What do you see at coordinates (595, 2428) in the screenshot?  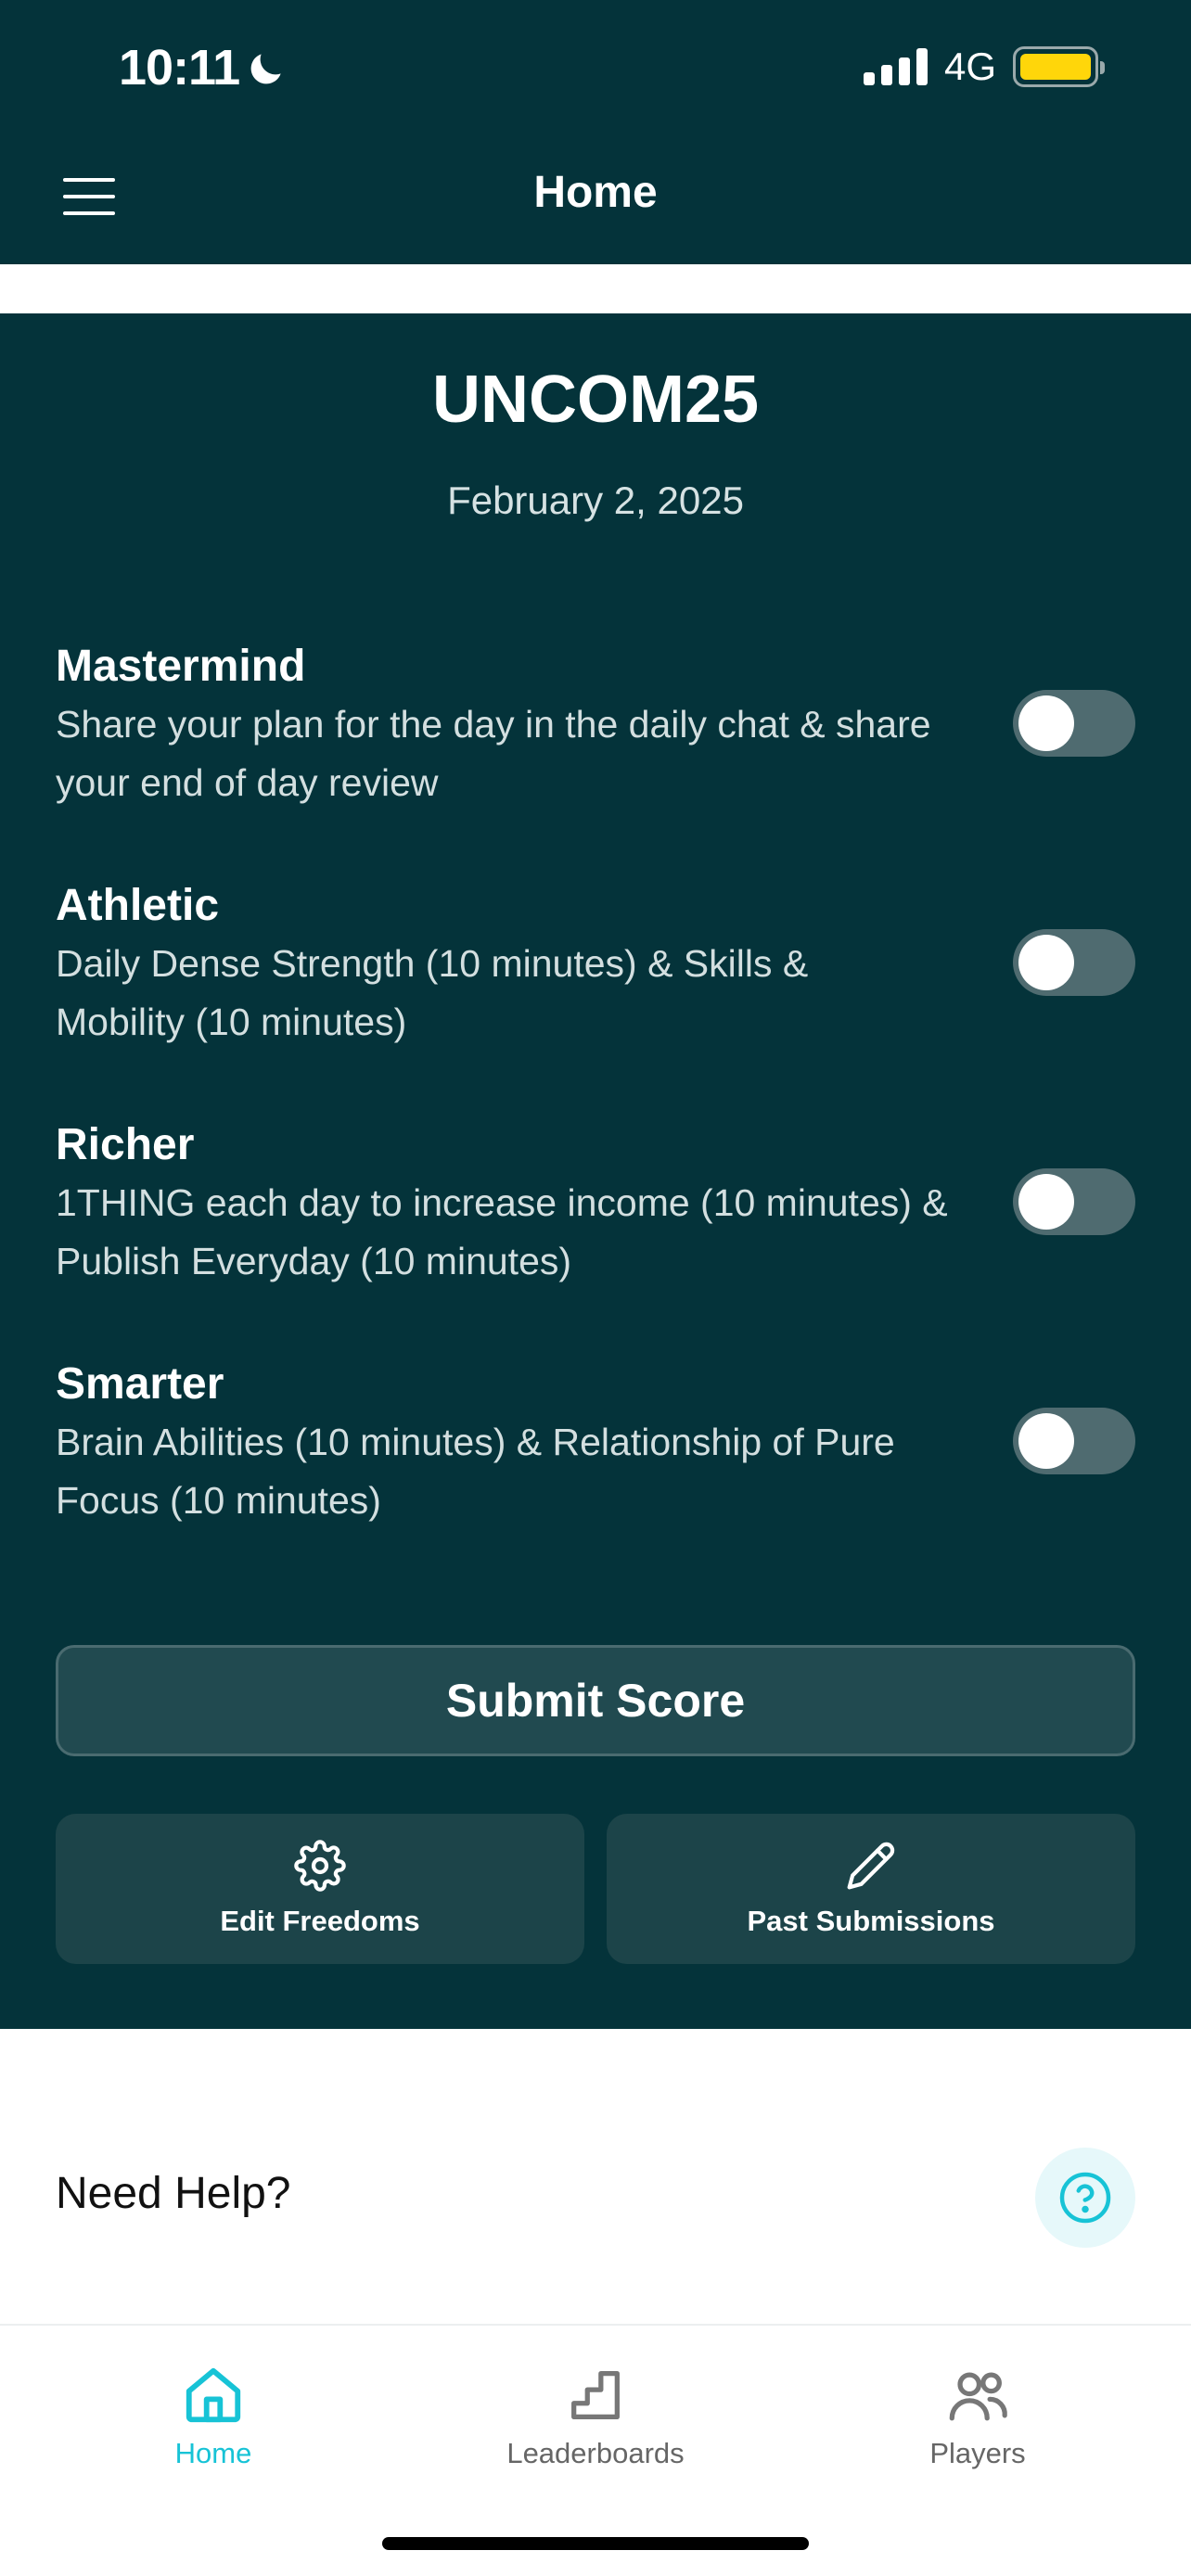 I see `tab-leaderboards: Leaderboards` at bounding box center [595, 2428].